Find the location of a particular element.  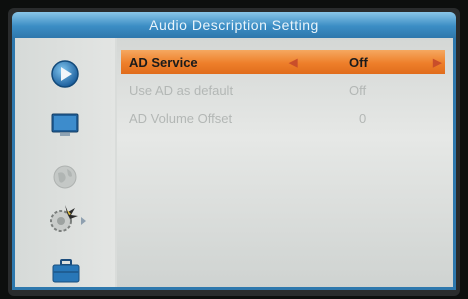

setting-row-use-ad-default: Use AD as default Off is located at coordinates (283, 90).